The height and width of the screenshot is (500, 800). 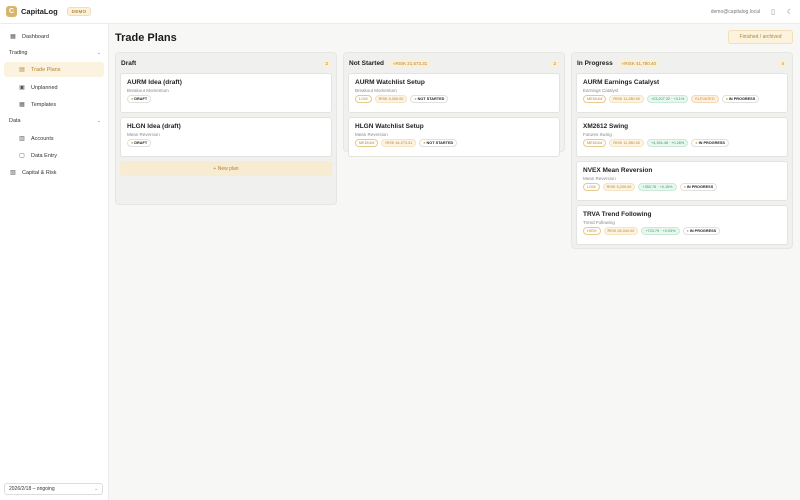 What do you see at coordinates (226, 137) in the screenshot?
I see `plan-card: HLGN Idea (draft) Mean Reversion ●DRAFT` at bounding box center [226, 137].